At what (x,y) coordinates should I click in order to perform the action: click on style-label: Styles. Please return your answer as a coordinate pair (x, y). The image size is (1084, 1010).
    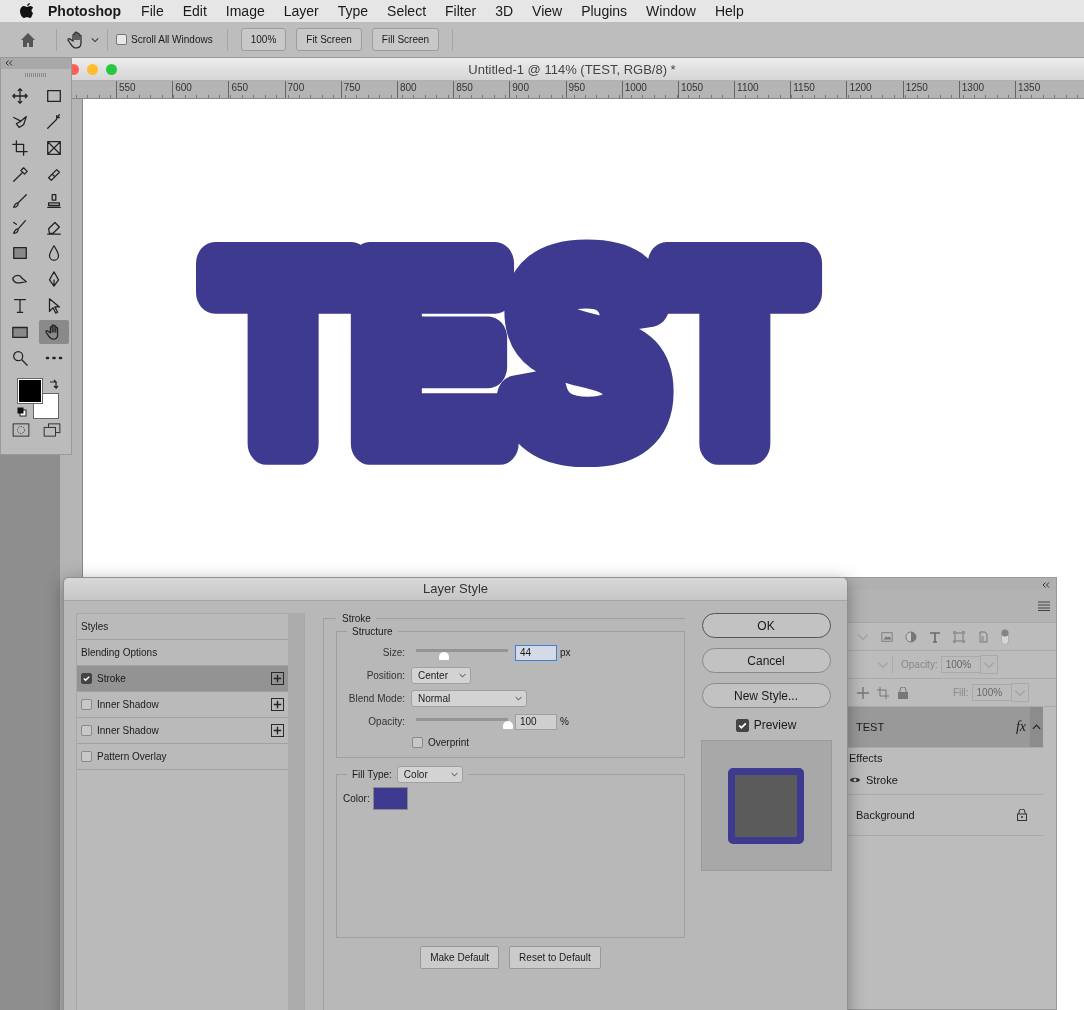
    Looking at the image, I should click on (95, 626).